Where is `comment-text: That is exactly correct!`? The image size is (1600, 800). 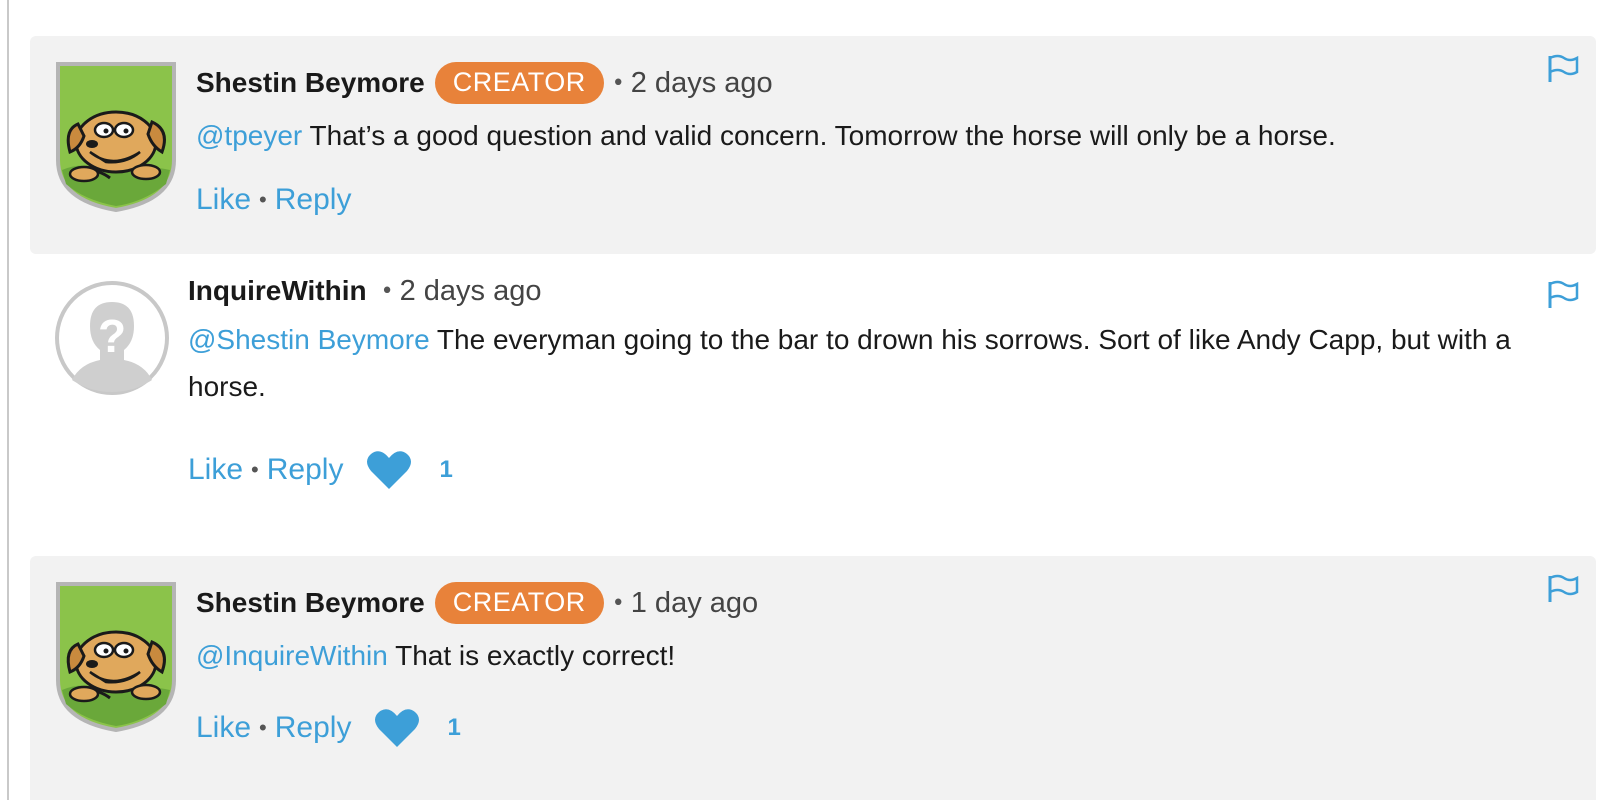 comment-text: That is exactly correct! is located at coordinates (535, 655).